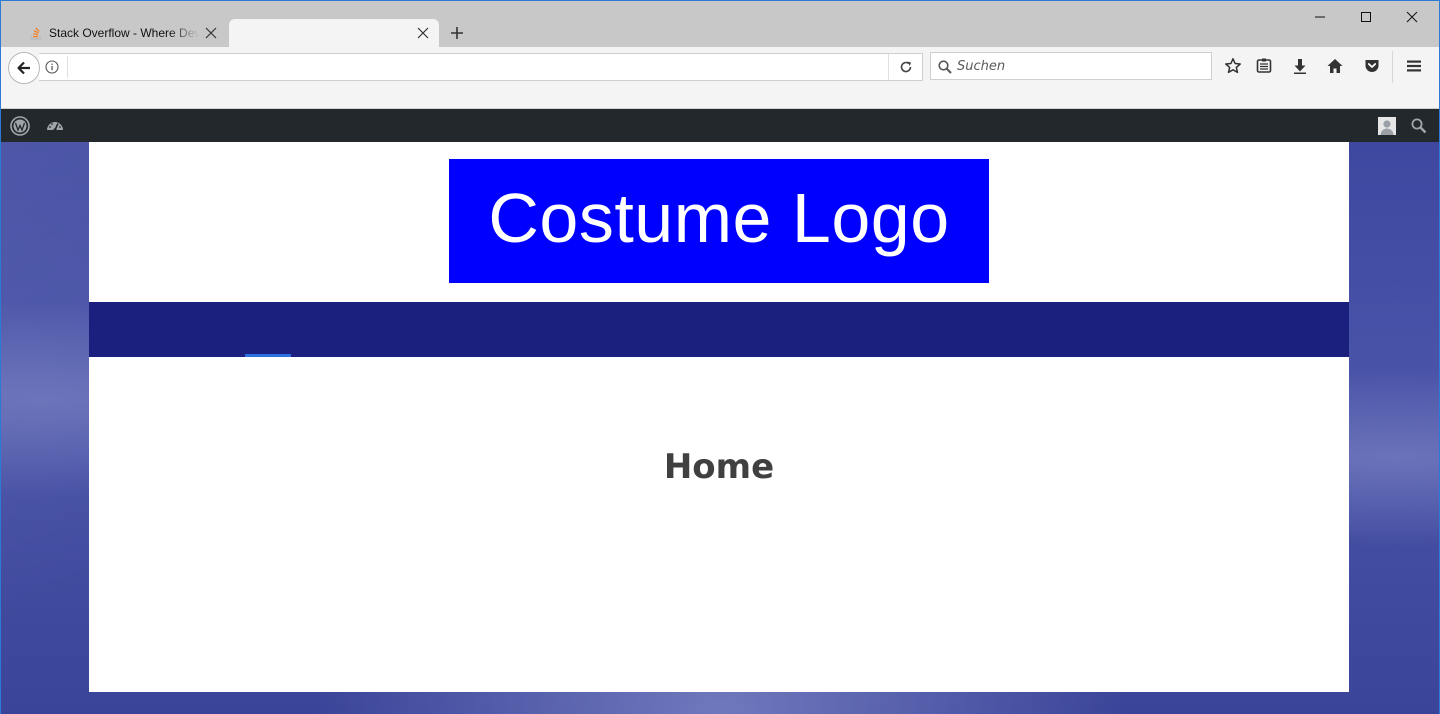 The height and width of the screenshot is (714, 1440). What do you see at coordinates (20, 126) in the screenshot?
I see `wordpress-icon` at bounding box center [20, 126].